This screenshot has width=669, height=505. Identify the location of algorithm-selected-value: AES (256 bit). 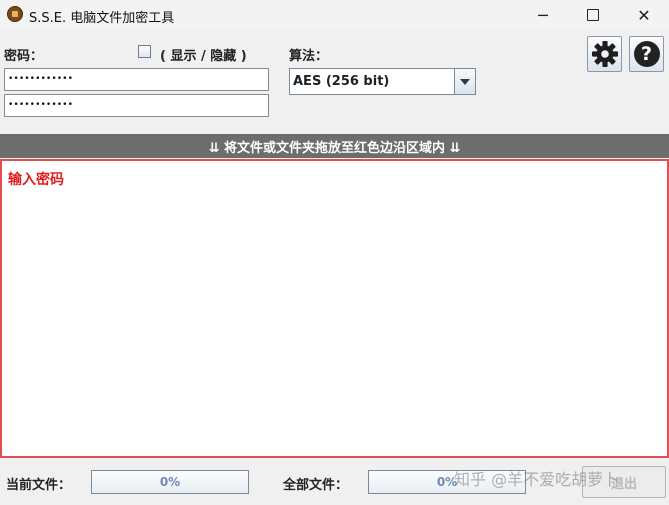
(341, 81).